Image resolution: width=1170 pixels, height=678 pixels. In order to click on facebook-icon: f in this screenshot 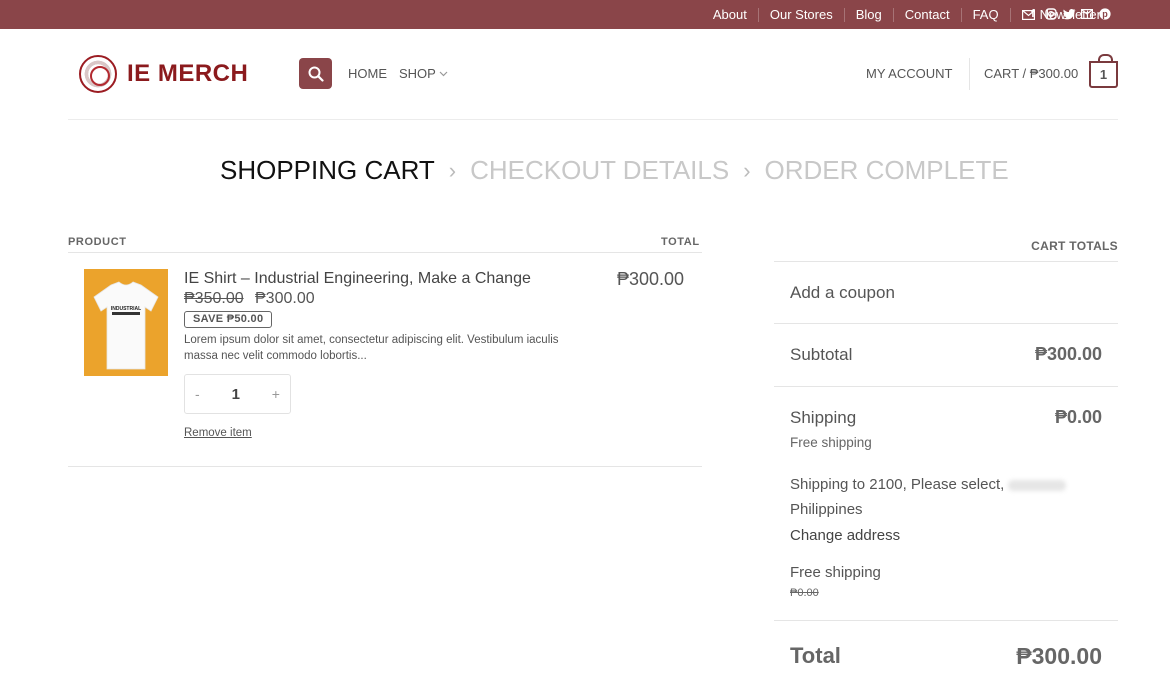, I will do `click(1033, 14)`.